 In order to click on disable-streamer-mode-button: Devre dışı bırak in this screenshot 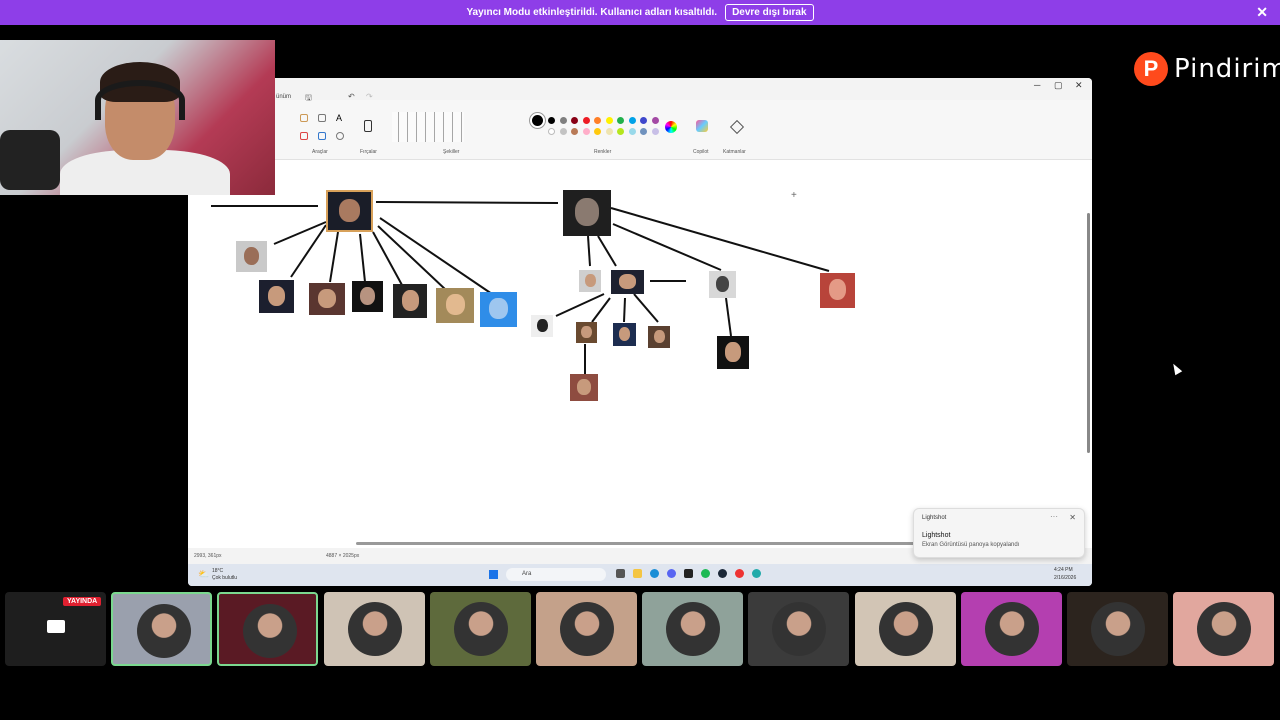, I will do `click(769, 12)`.